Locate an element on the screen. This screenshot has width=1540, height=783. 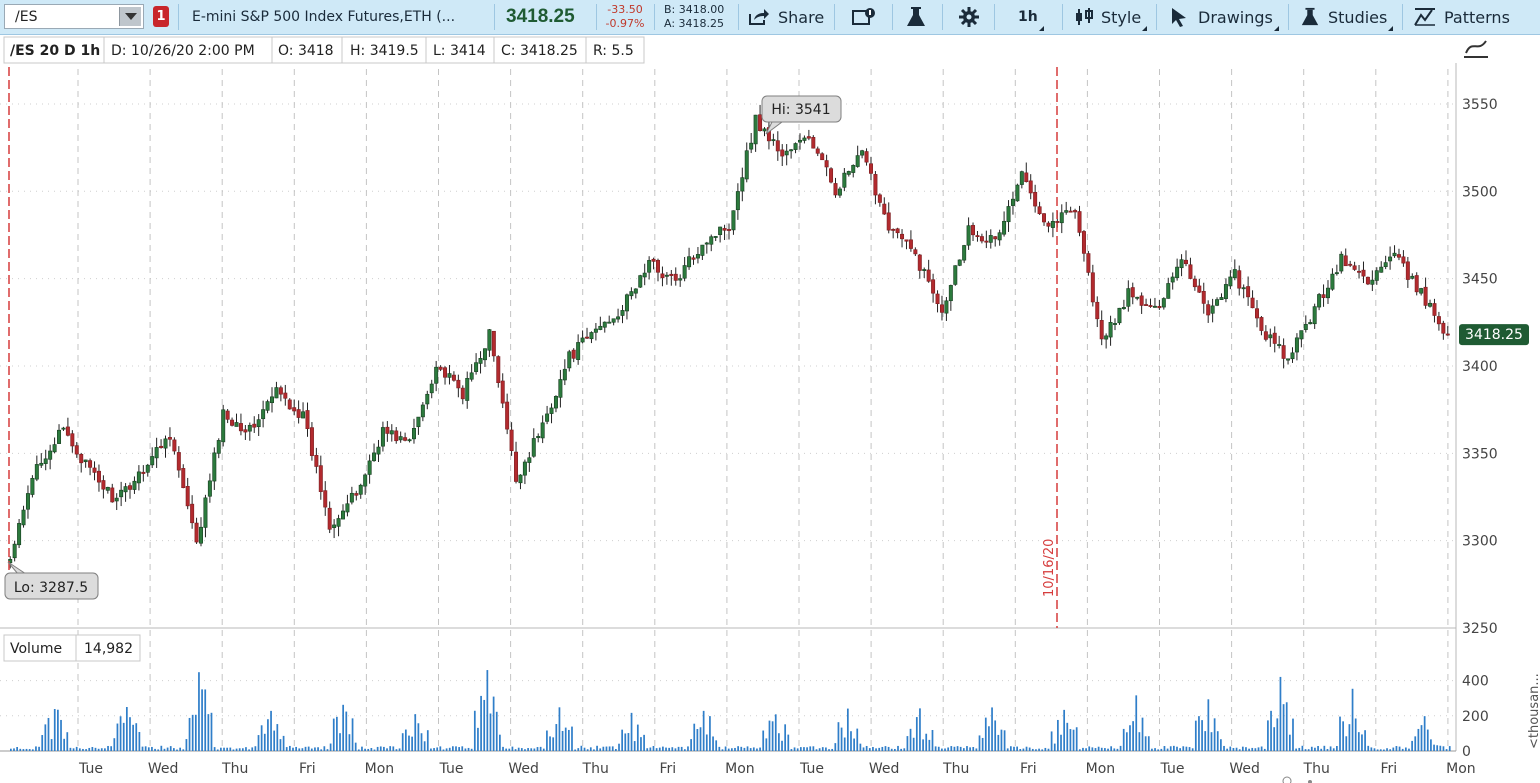
pattern-icon is located at coordinates (1424, 17).